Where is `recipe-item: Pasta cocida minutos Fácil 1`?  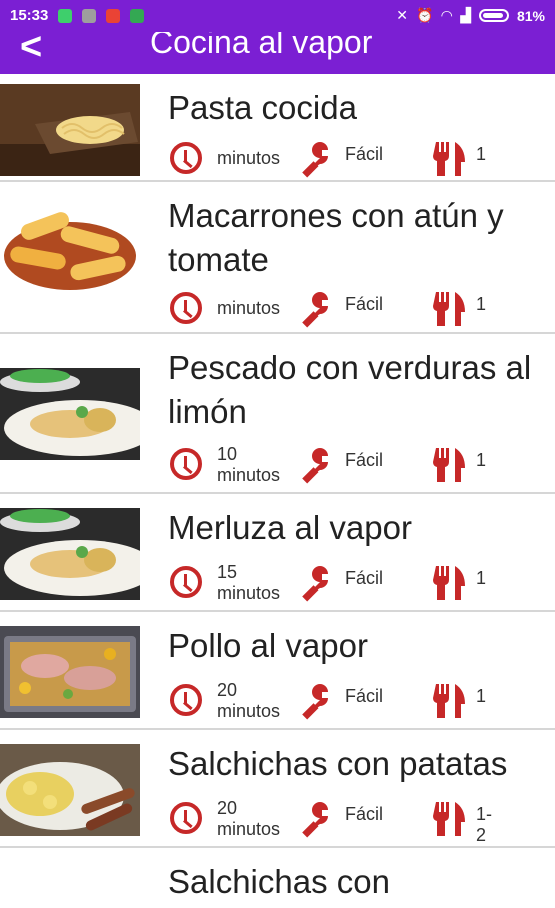
recipe-item: Pasta cocida minutos Fácil 1 is located at coordinates (277, 128).